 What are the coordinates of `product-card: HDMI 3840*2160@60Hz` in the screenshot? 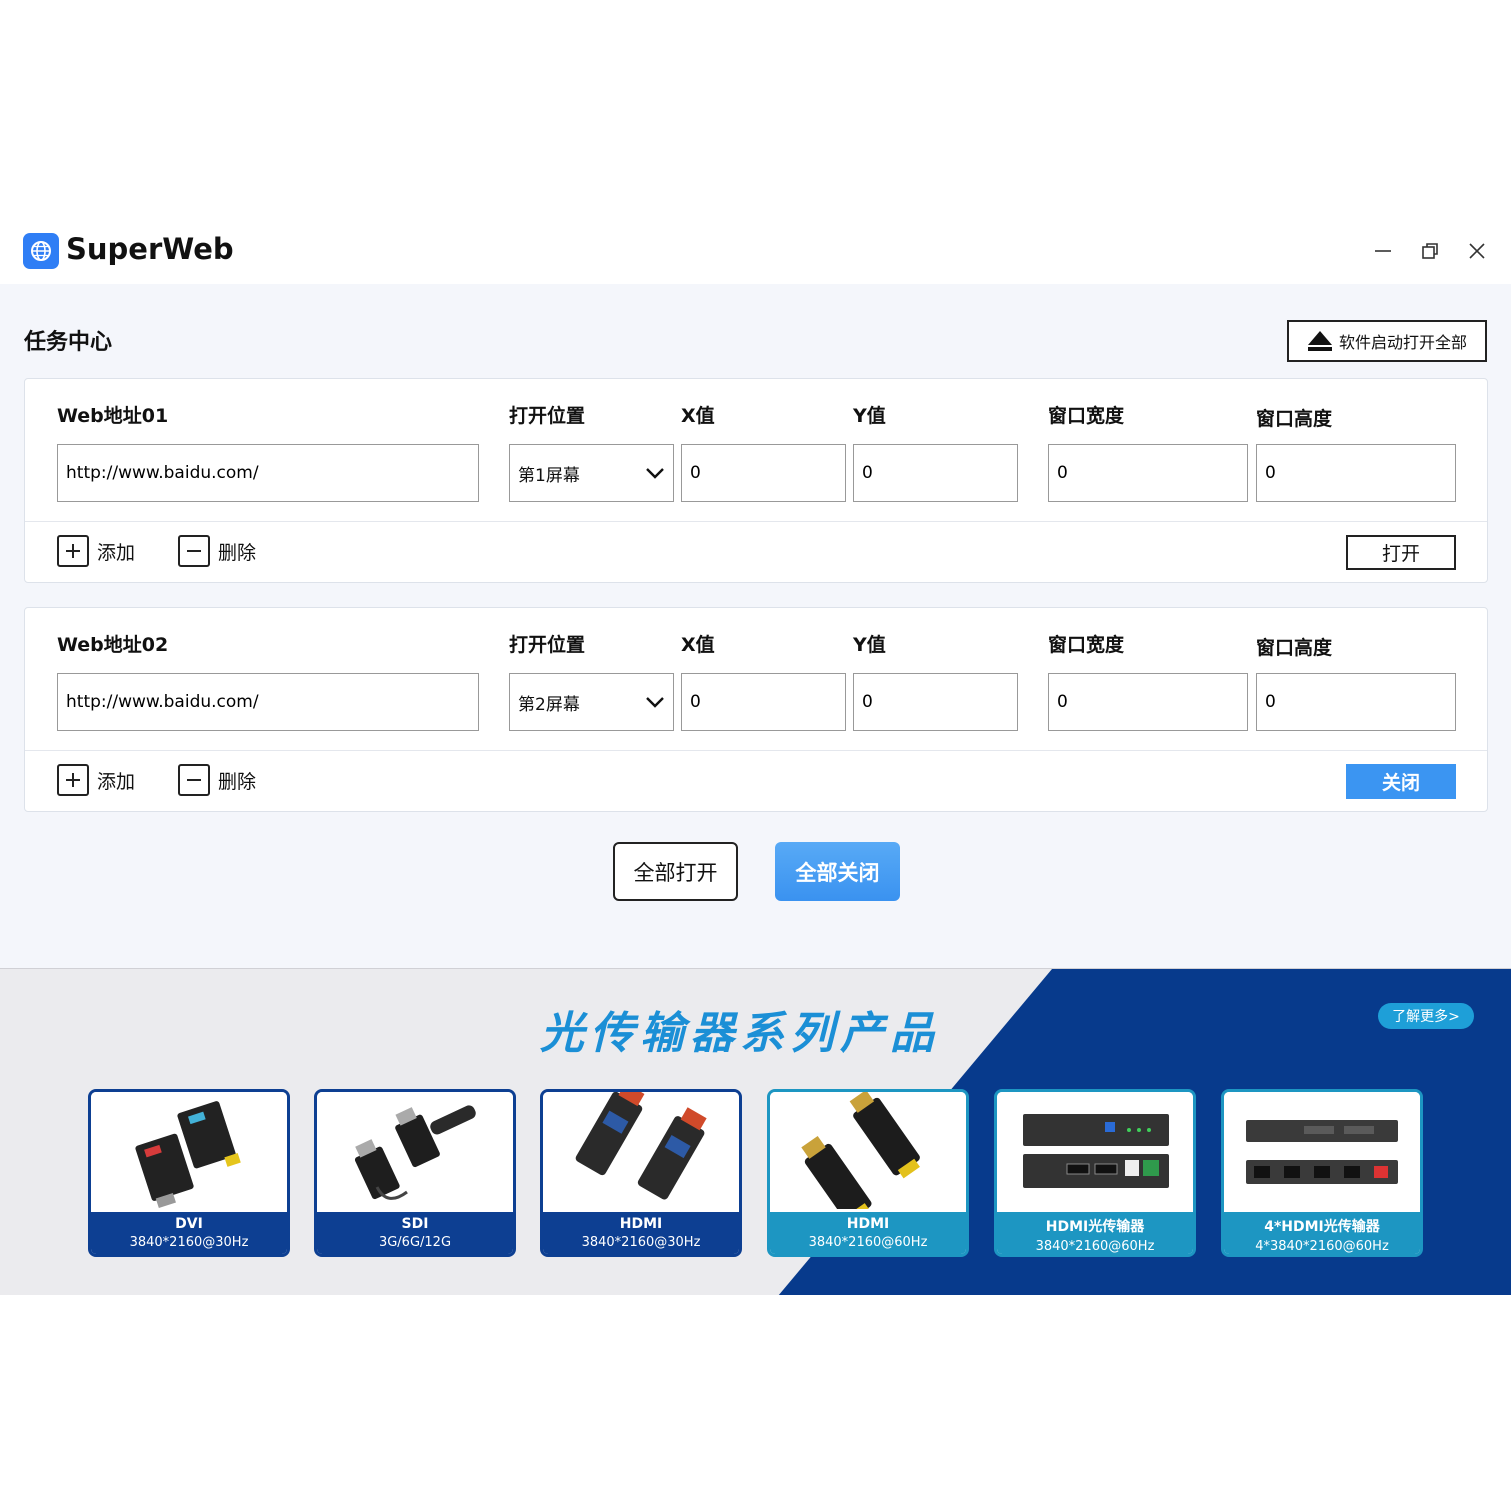 It's located at (868, 1173).